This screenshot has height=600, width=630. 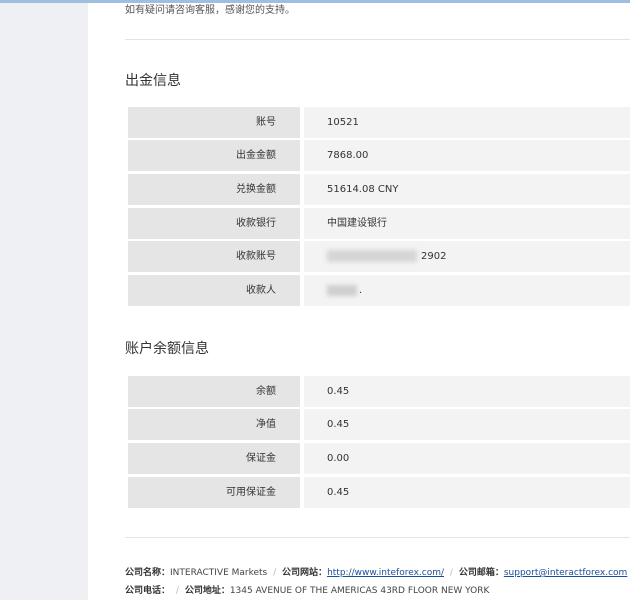 I want to click on row-value: ., so click(x=467, y=290).